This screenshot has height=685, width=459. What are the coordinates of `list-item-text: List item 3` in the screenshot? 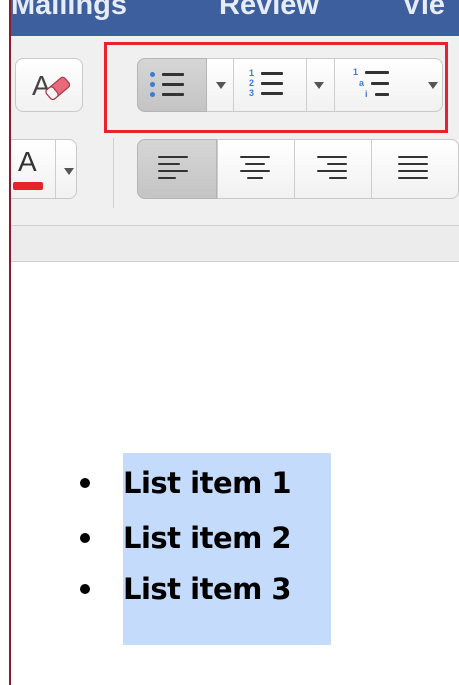 It's located at (207, 589).